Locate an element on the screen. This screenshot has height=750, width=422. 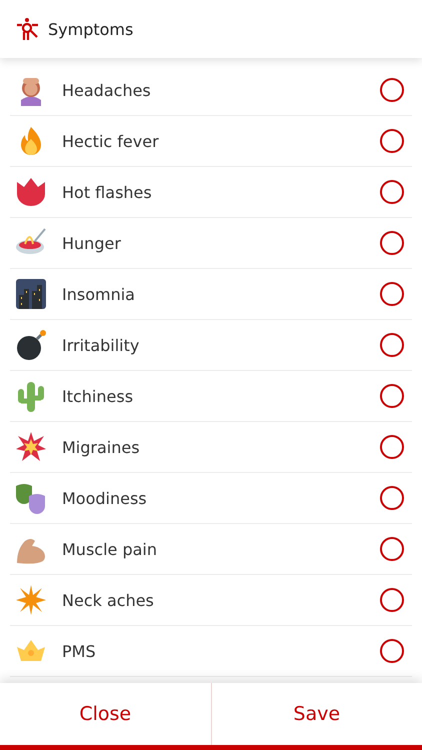
symptom-row: Hunger is located at coordinates (211, 243).